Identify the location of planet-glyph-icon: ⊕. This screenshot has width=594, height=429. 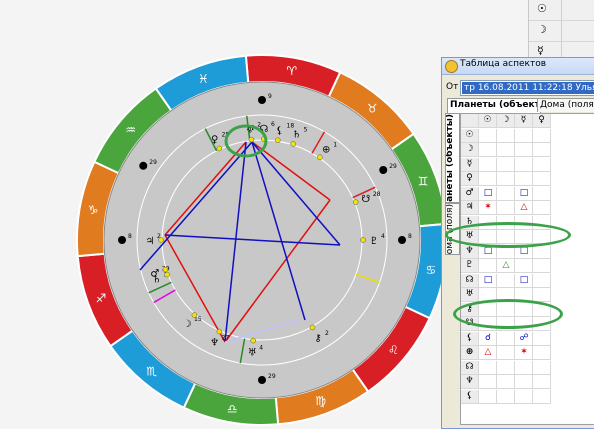
(326, 149).